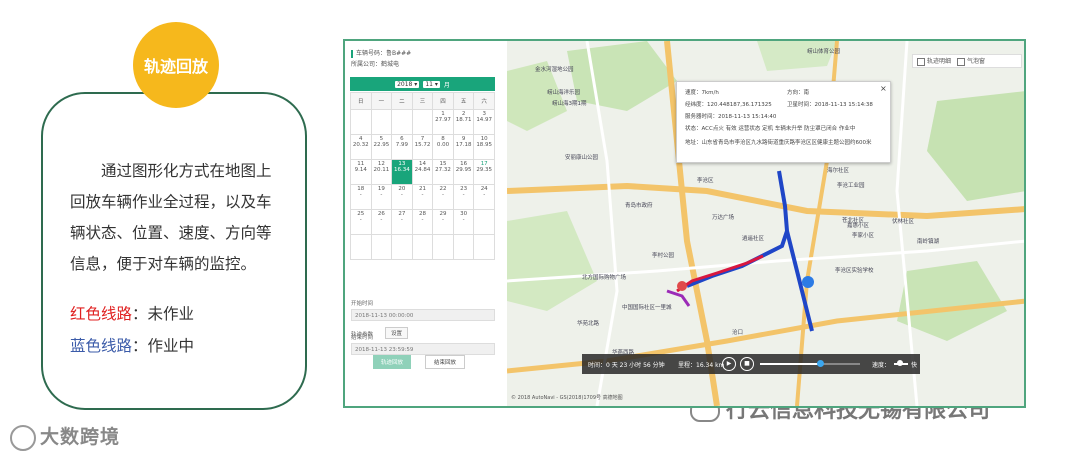 The height and width of the screenshot is (454, 1080). What do you see at coordinates (702, 93) in the screenshot?
I see `popup-speed: 速度：7km/h` at bounding box center [702, 93].